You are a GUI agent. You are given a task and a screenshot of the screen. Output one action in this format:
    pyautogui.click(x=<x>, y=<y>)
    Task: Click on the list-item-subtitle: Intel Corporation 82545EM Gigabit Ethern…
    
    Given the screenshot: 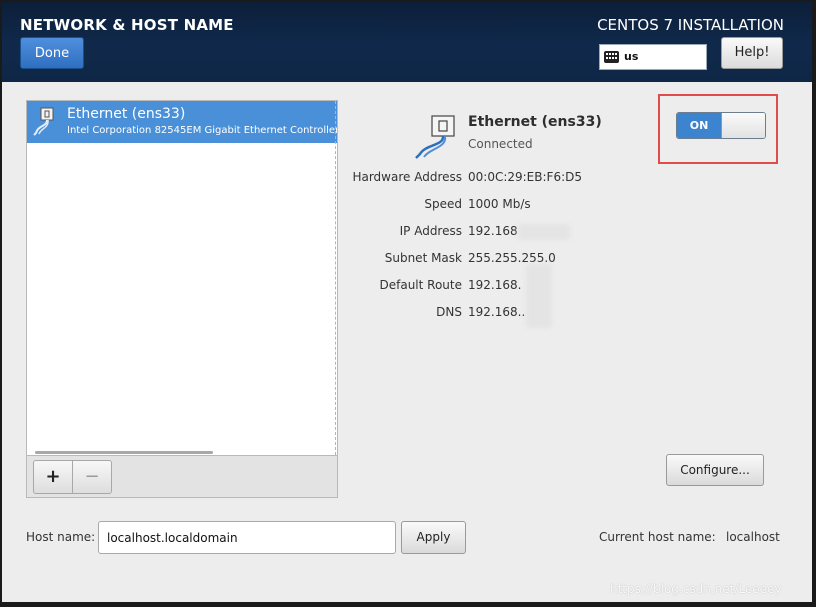 What is the action you would take?
    pyautogui.click(x=202, y=130)
    